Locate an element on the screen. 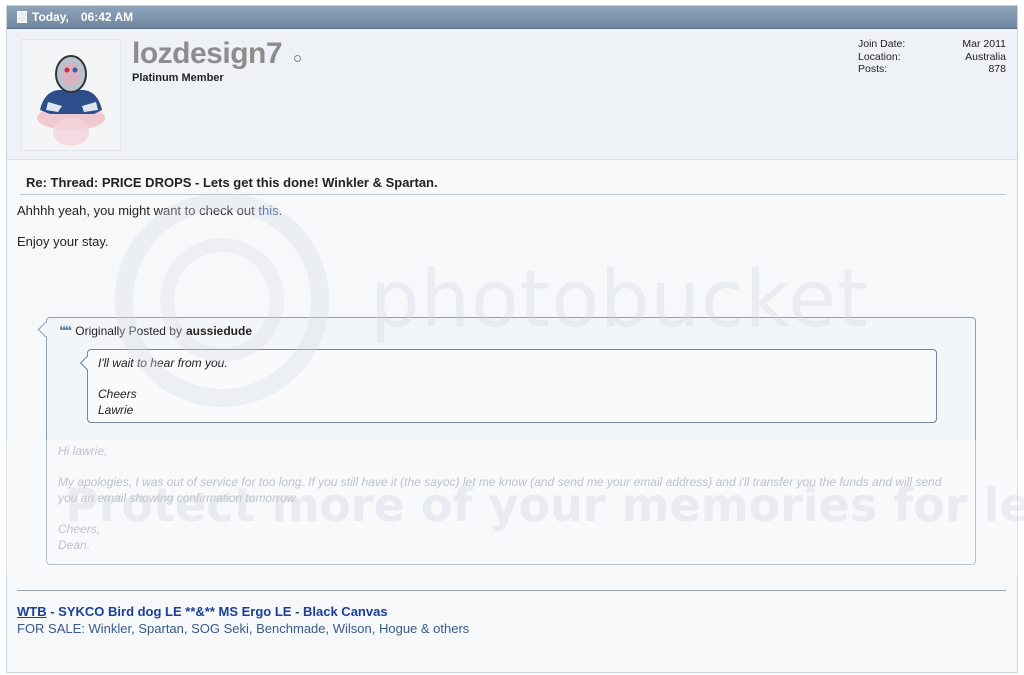 The image size is (1024, 675). stat-value: Mar 2011 is located at coordinates (984, 44).